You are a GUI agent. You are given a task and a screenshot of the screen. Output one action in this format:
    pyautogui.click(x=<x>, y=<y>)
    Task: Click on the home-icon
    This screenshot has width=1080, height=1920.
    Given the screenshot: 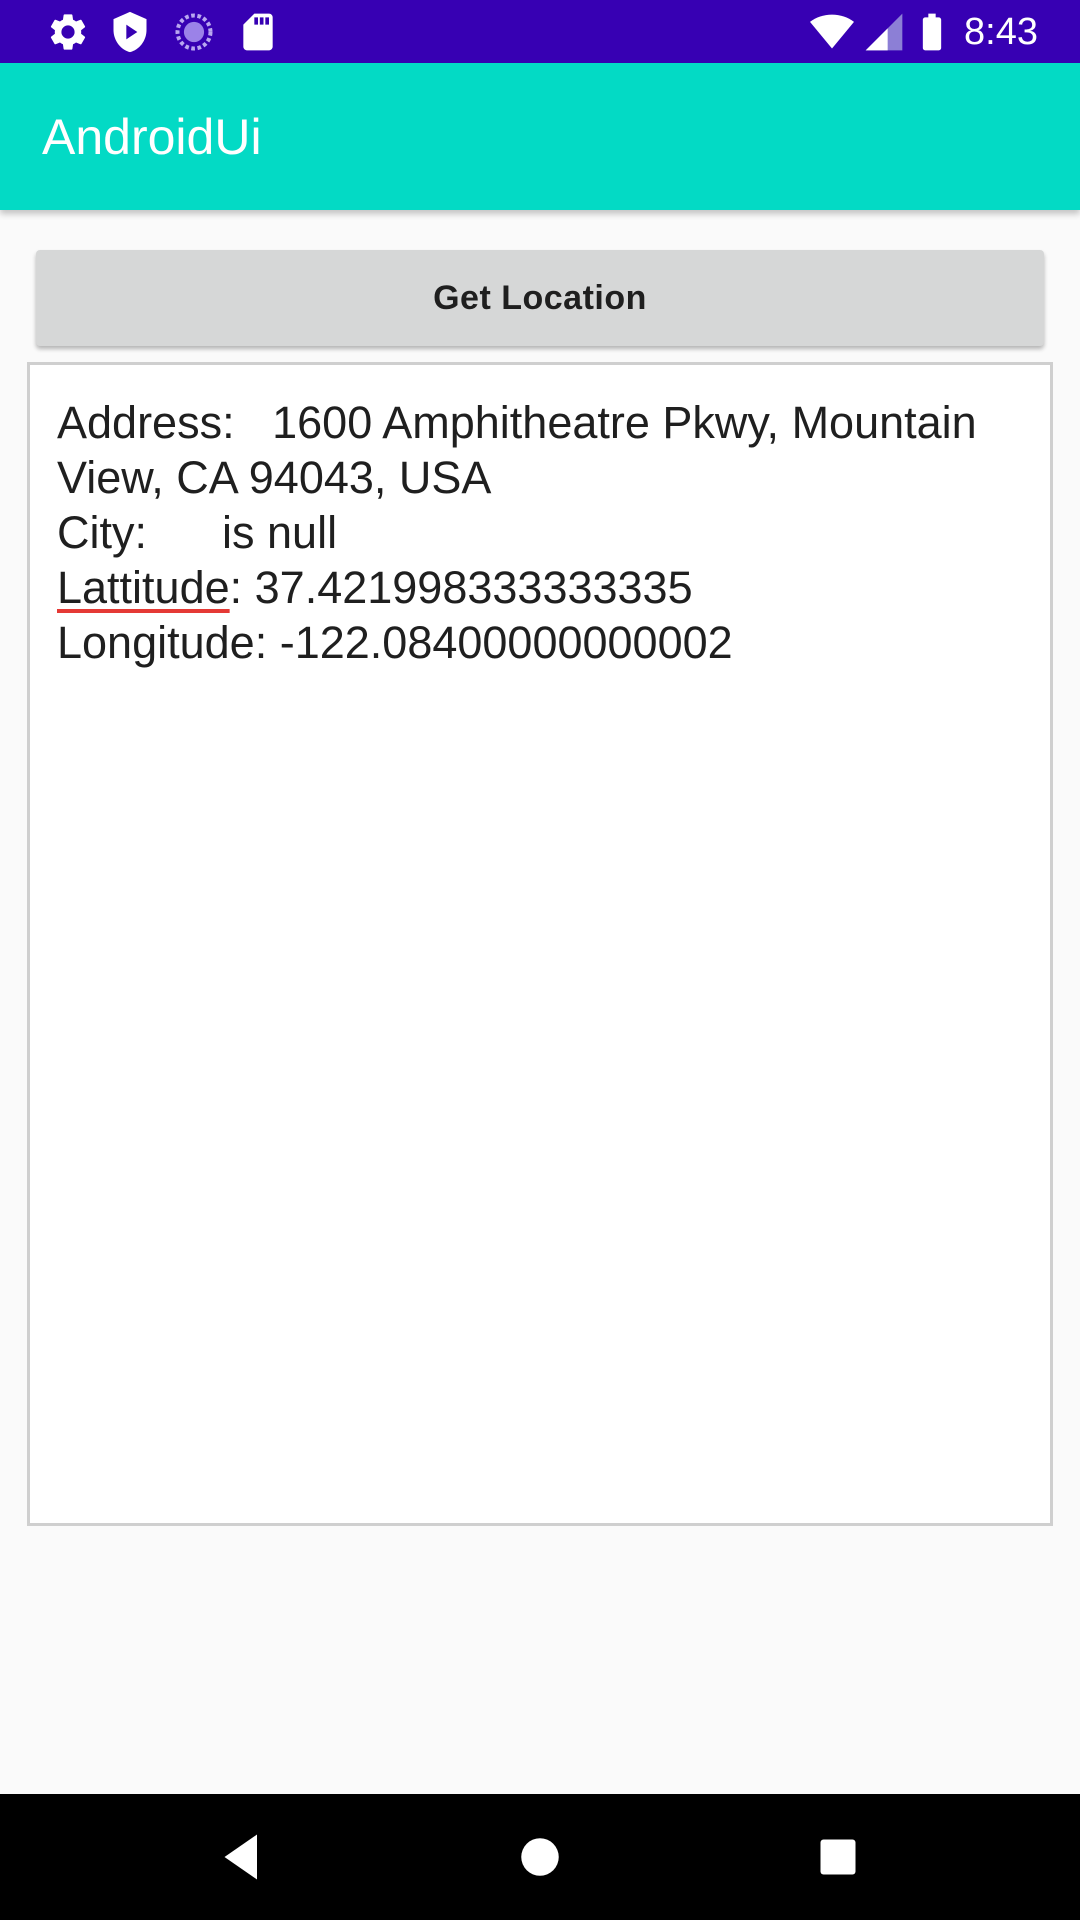 What is the action you would take?
    pyautogui.click(x=540, y=1857)
    